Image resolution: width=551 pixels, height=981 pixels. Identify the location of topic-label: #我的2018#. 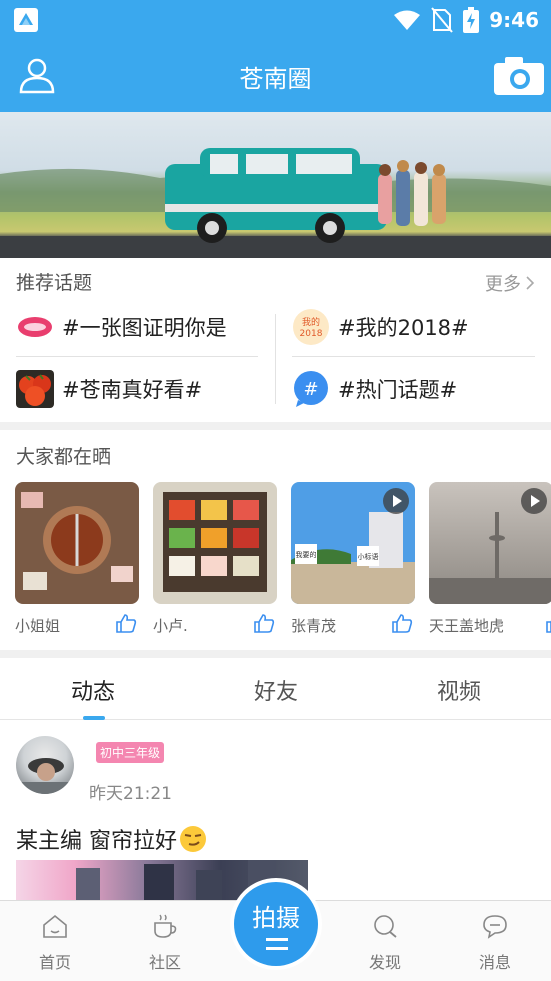
(403, 328).